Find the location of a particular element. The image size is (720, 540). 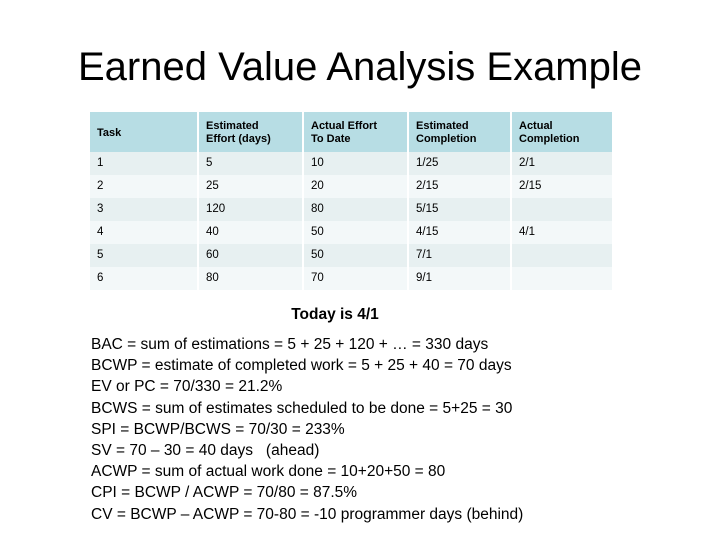

formula-line-sv: SV = 70 – 30 = 40 days (ahead) is located at coordinates (205, 451).